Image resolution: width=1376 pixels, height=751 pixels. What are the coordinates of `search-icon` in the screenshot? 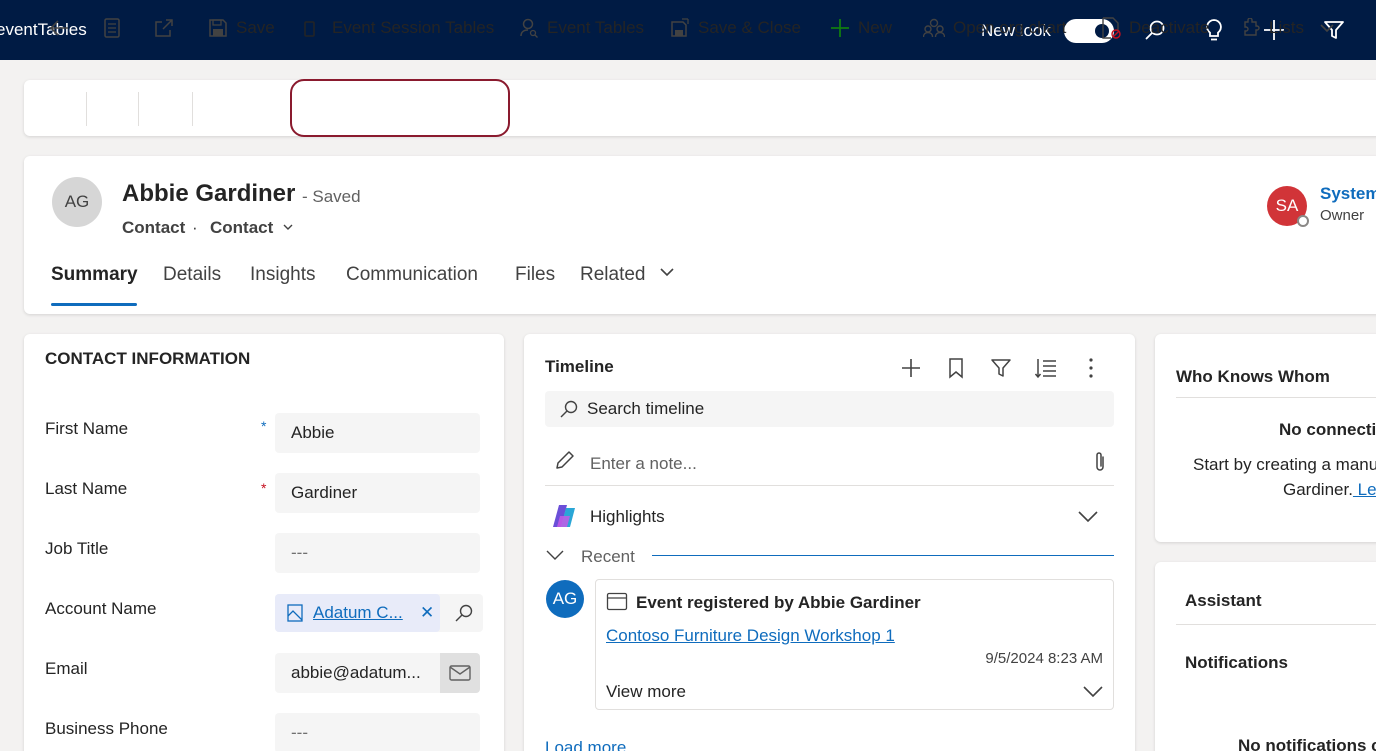 It's located at (464, 613).